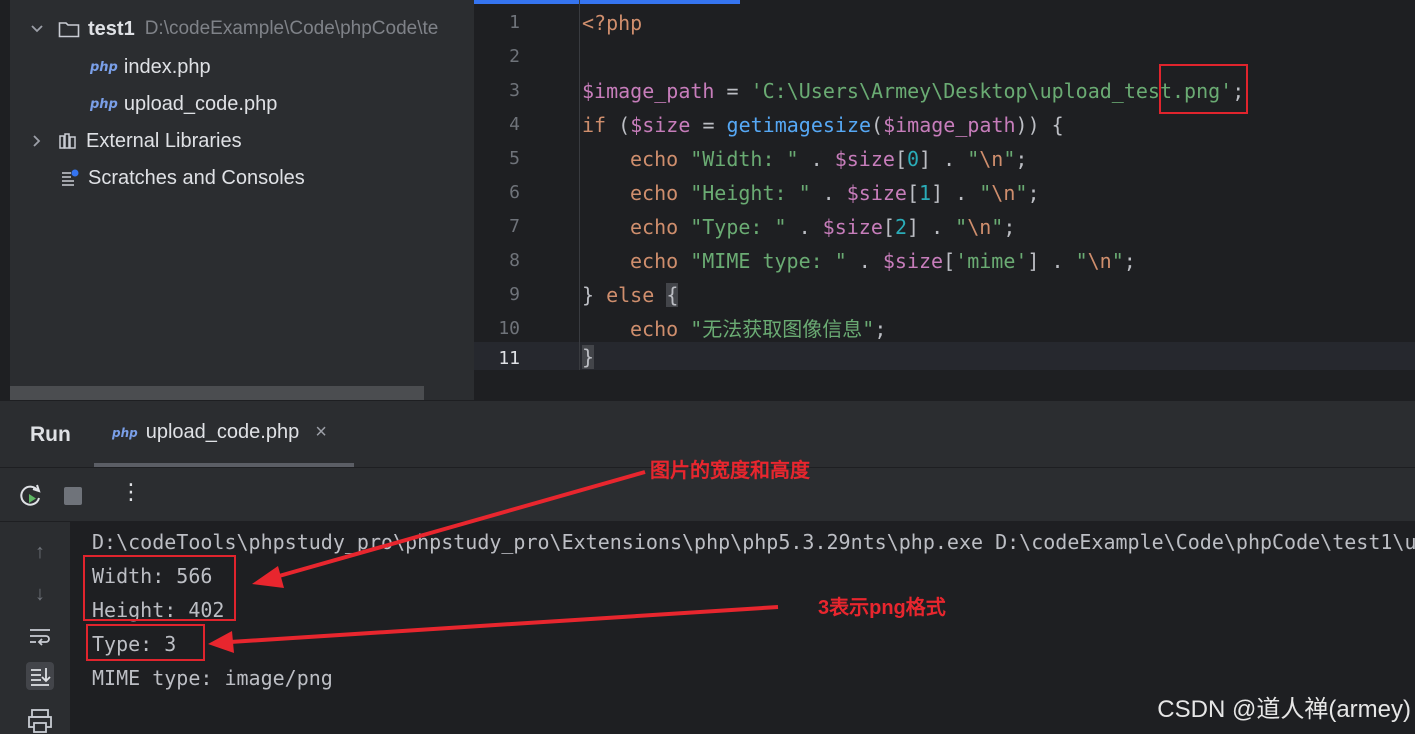 The image size is (1415, 734). I want to click on matched-brace: }, so click(588, 357).